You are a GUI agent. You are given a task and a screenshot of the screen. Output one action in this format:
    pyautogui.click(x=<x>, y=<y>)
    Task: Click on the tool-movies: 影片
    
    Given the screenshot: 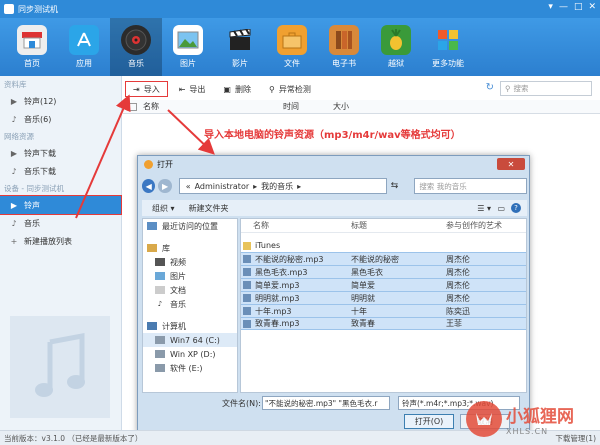 What is the action you would take?
    pyautogui.click(x=240, y=47)
    